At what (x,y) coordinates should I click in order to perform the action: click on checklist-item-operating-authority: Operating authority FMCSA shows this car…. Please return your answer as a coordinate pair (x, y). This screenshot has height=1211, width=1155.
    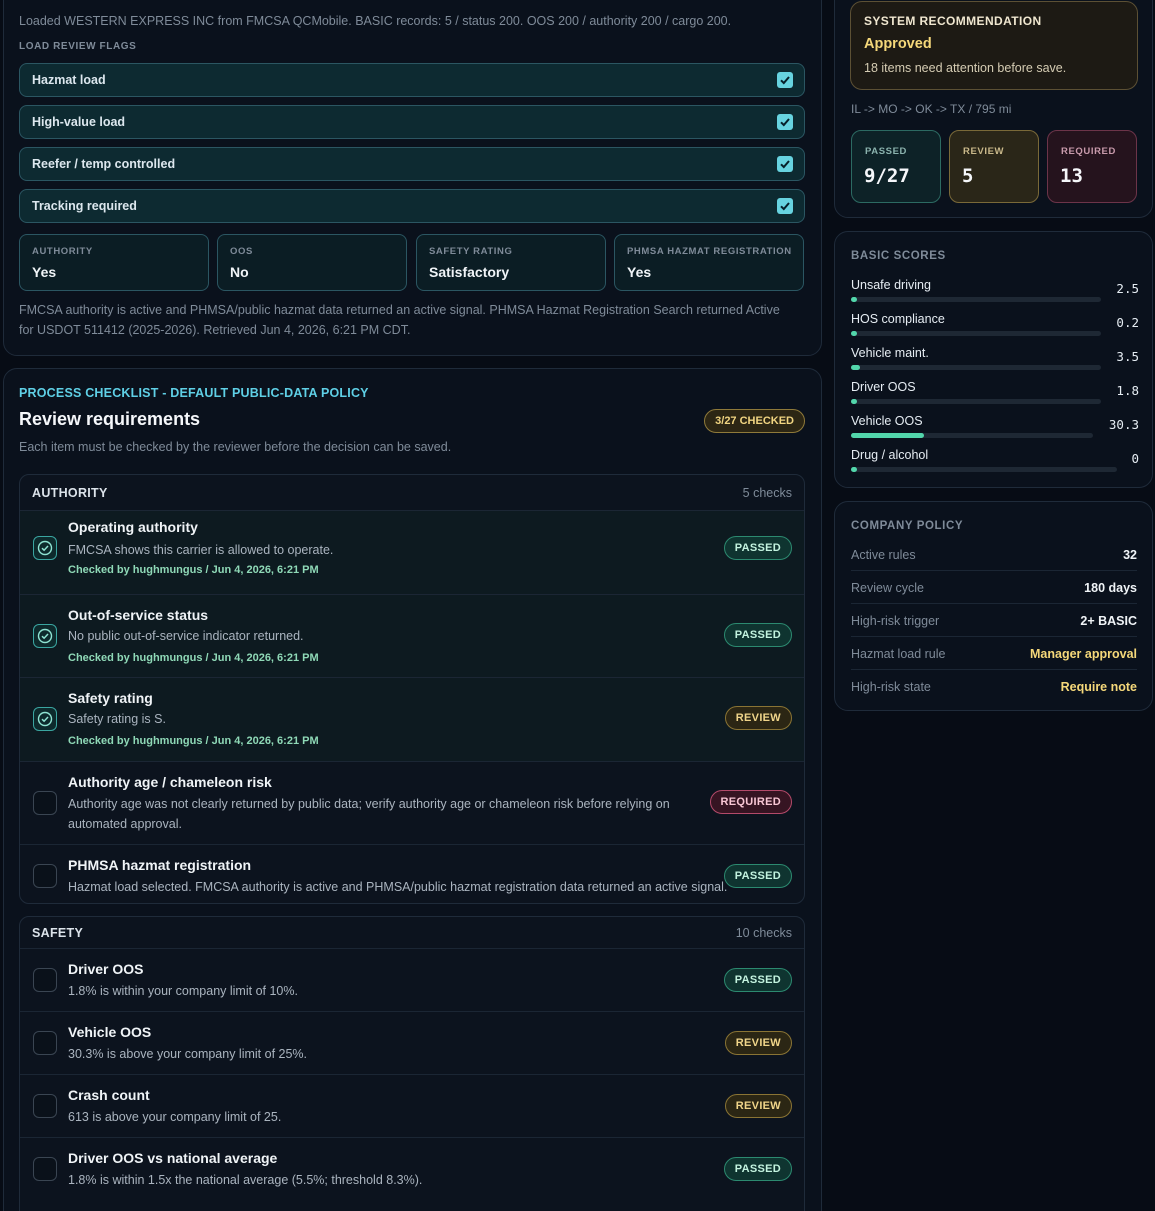
    Looking at the image, I should click on (412, 553).